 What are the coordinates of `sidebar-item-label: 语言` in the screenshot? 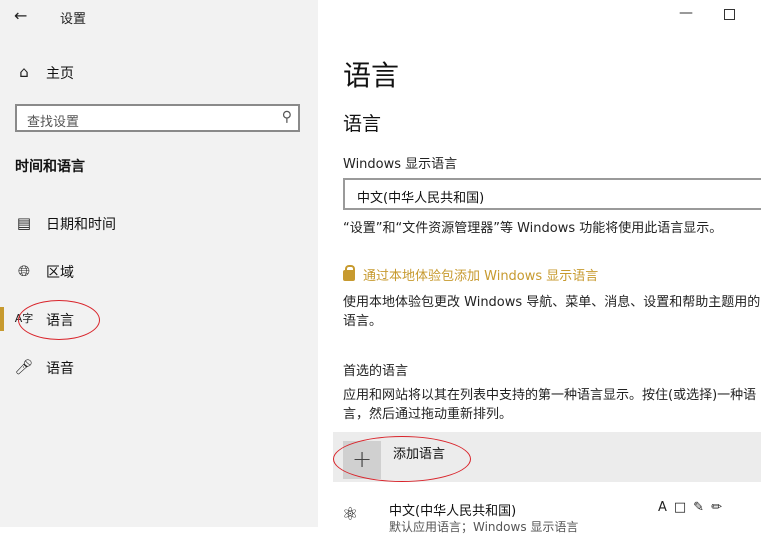 It's located at (60, 321).